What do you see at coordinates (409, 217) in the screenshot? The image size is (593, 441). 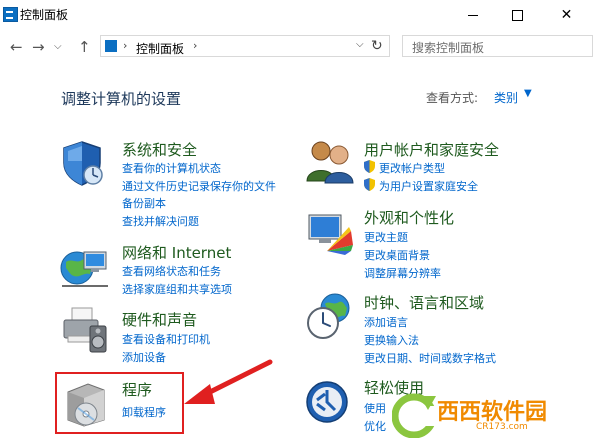 I see `category-appearance: 外观和个性化` at bounding box center [409, 217].